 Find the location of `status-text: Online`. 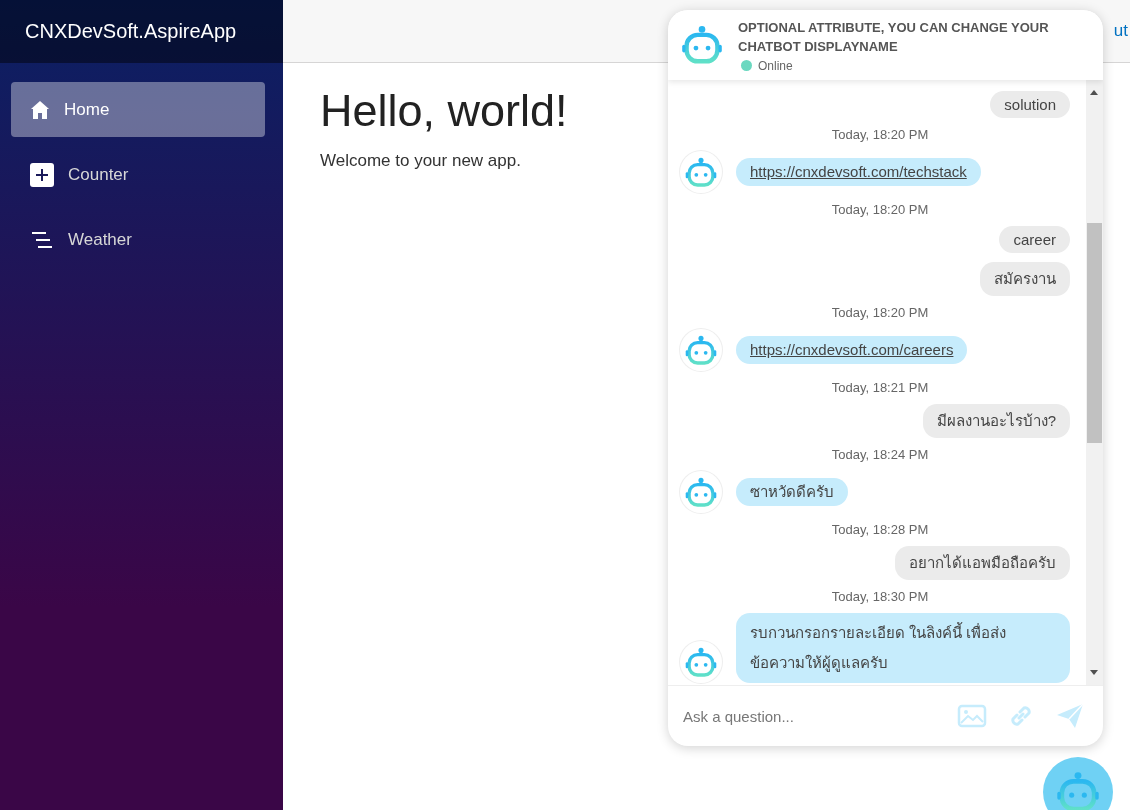

status-text: Online is located at coordinates (775, 65).